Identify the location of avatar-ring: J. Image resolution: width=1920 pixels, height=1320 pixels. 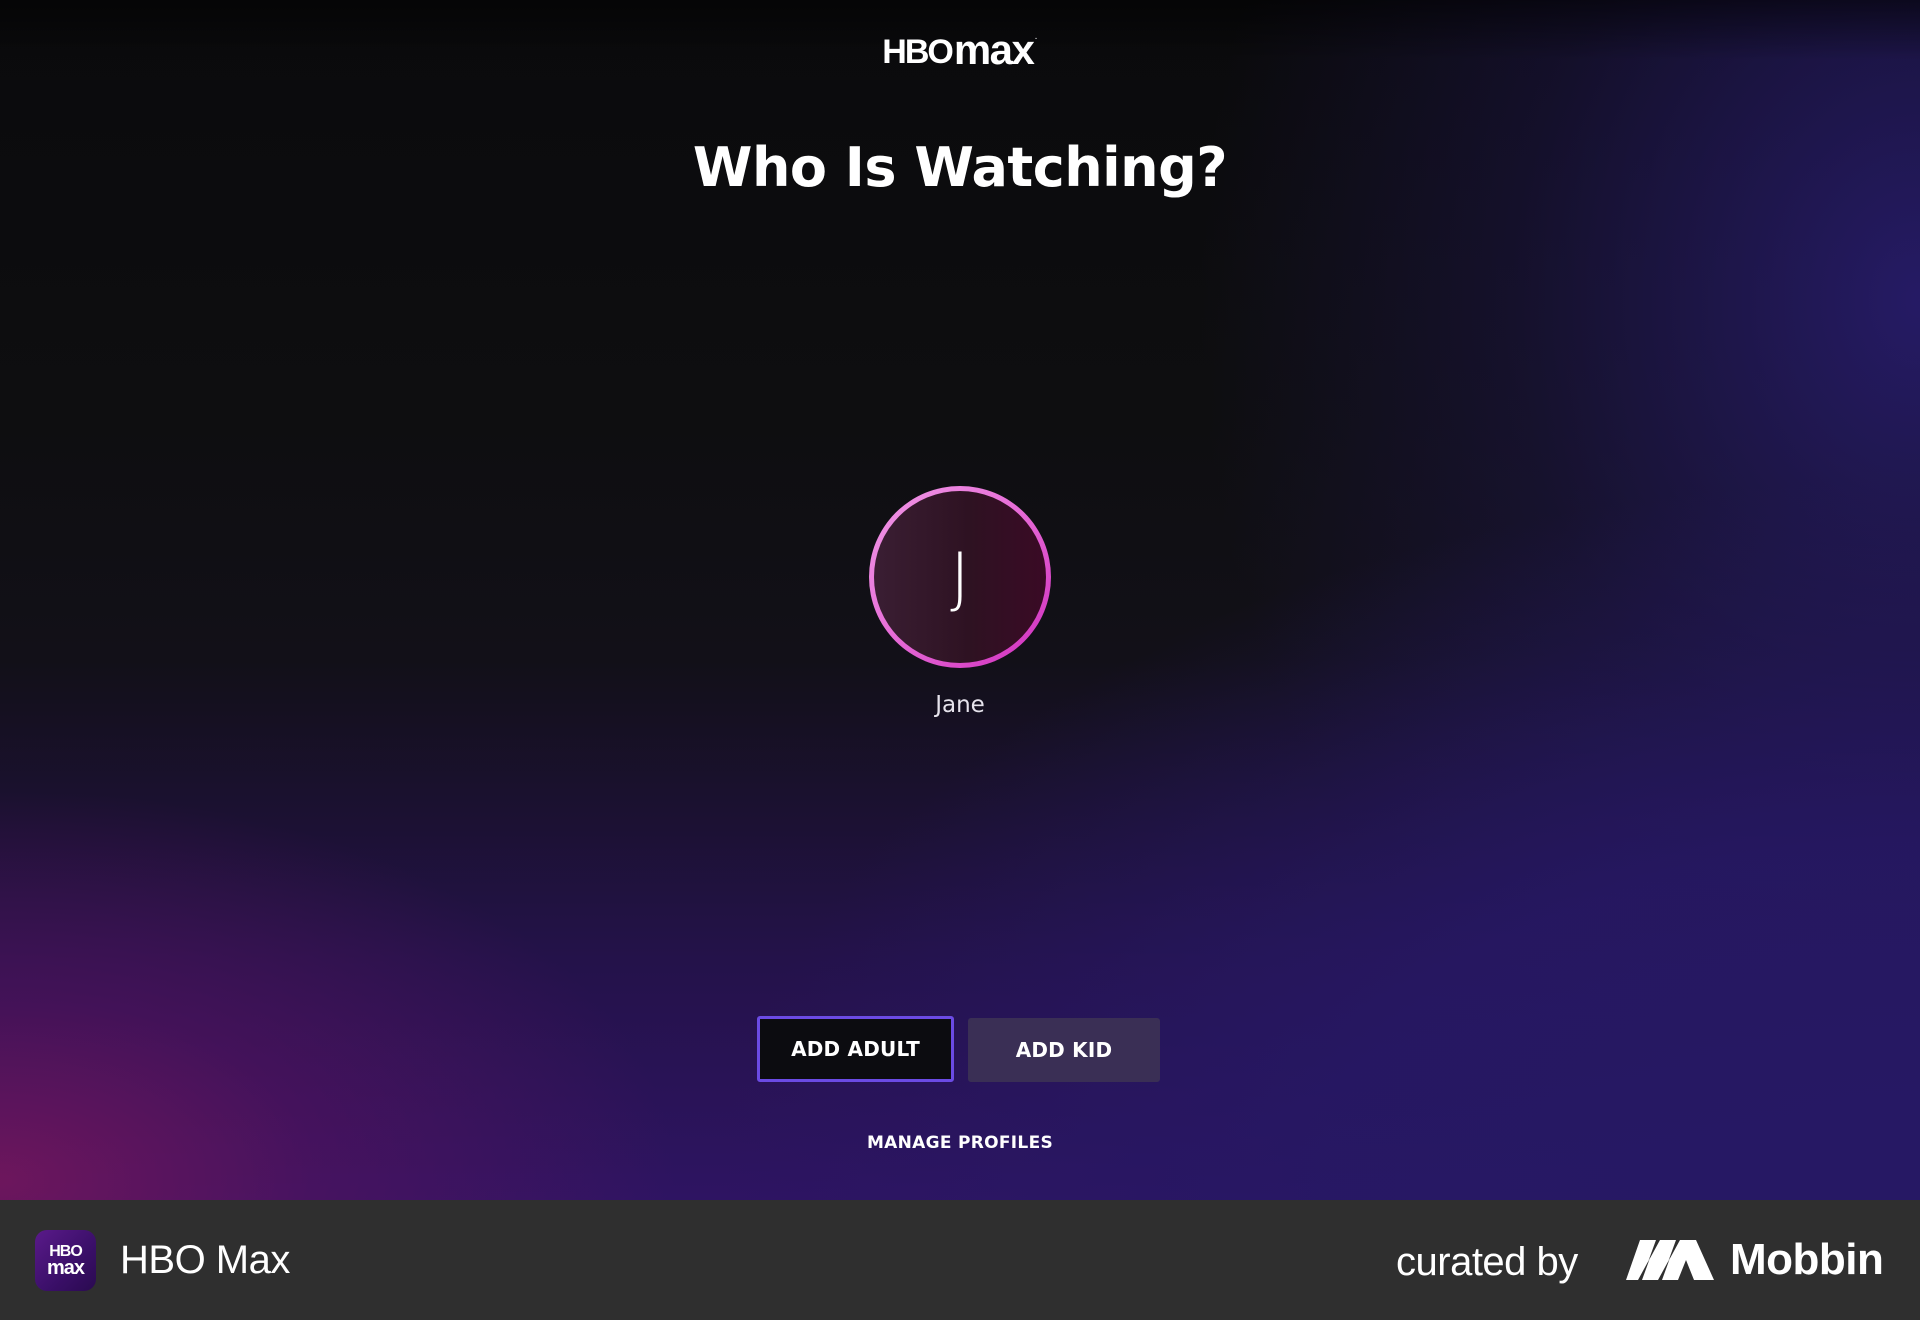
(960, 577).